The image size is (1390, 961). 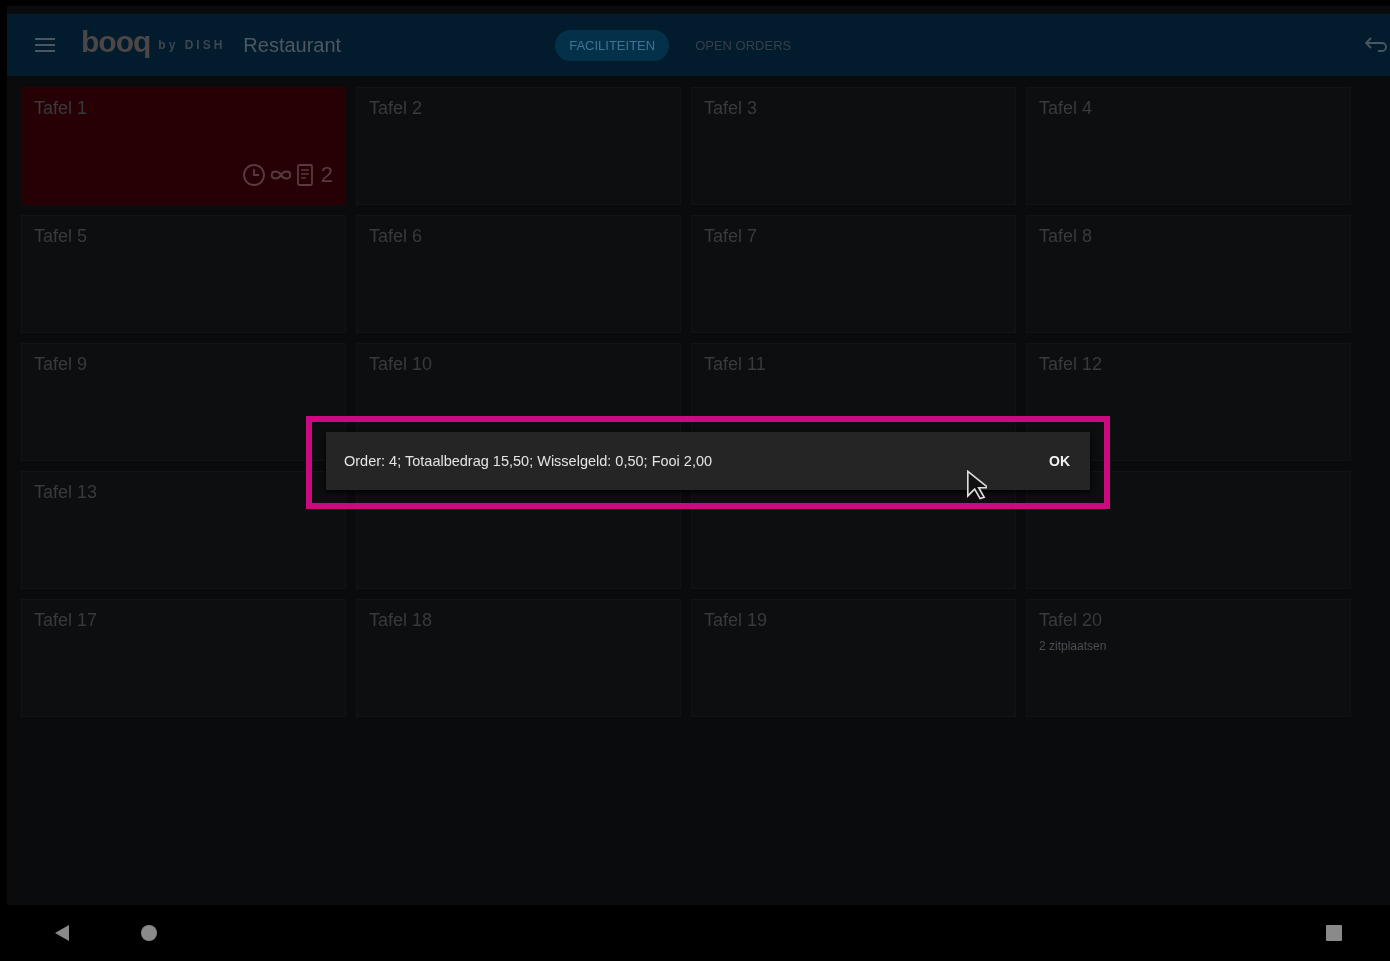 What do you see at coordinates (1188, 530) in the screenshot?
I see `table-tile` at bounding box center [1188, 530].